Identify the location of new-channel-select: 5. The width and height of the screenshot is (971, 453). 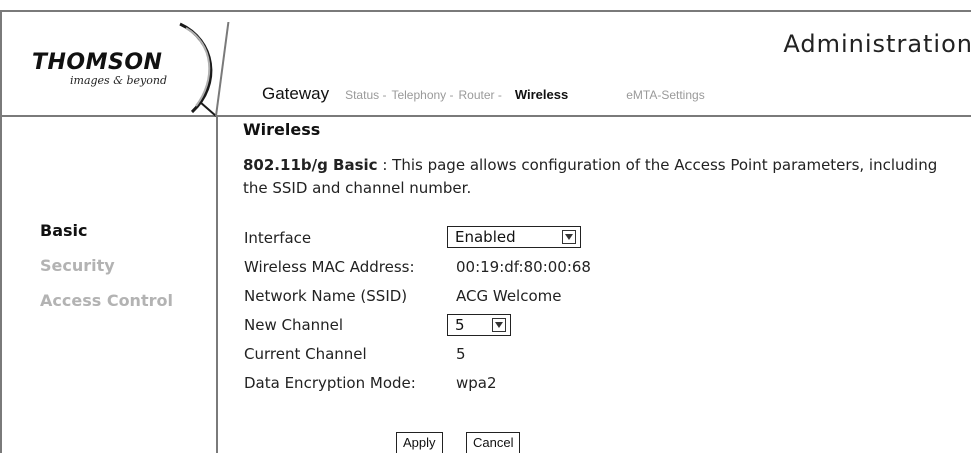
(479, 325).